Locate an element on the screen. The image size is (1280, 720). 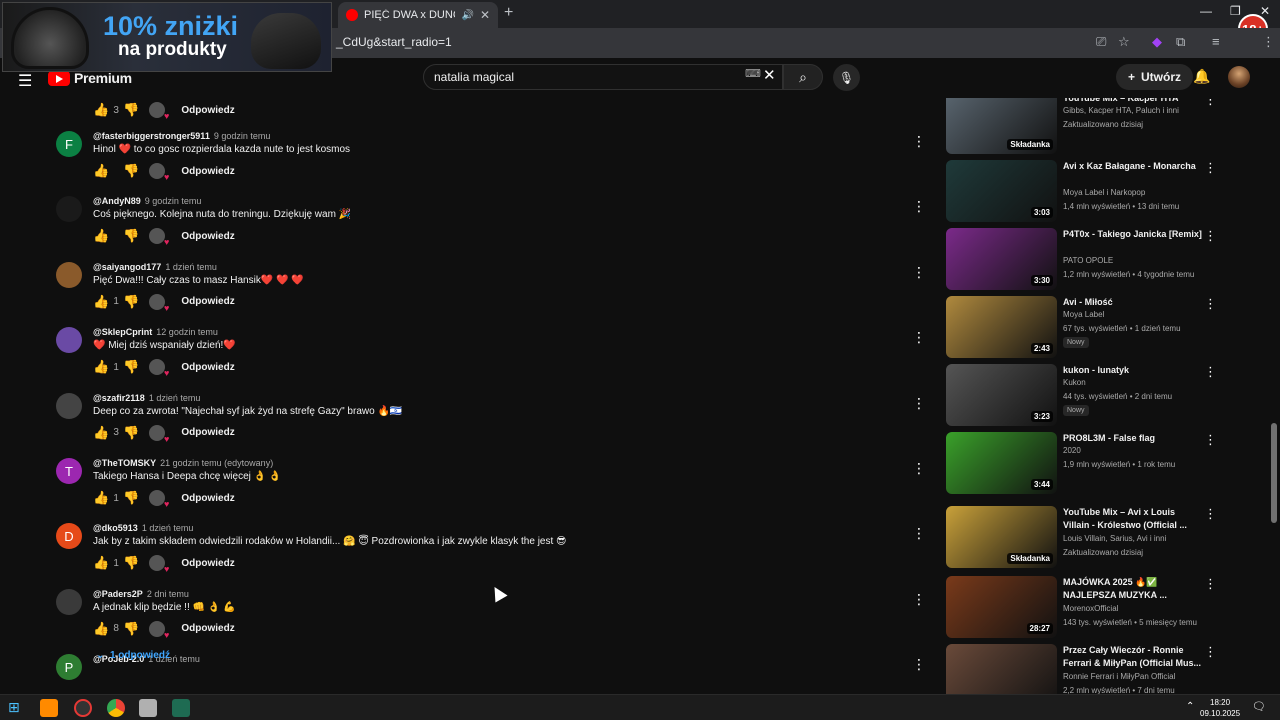
comment-author: @szafir2118 1 dzień temu is located at coordinates (146, 398).